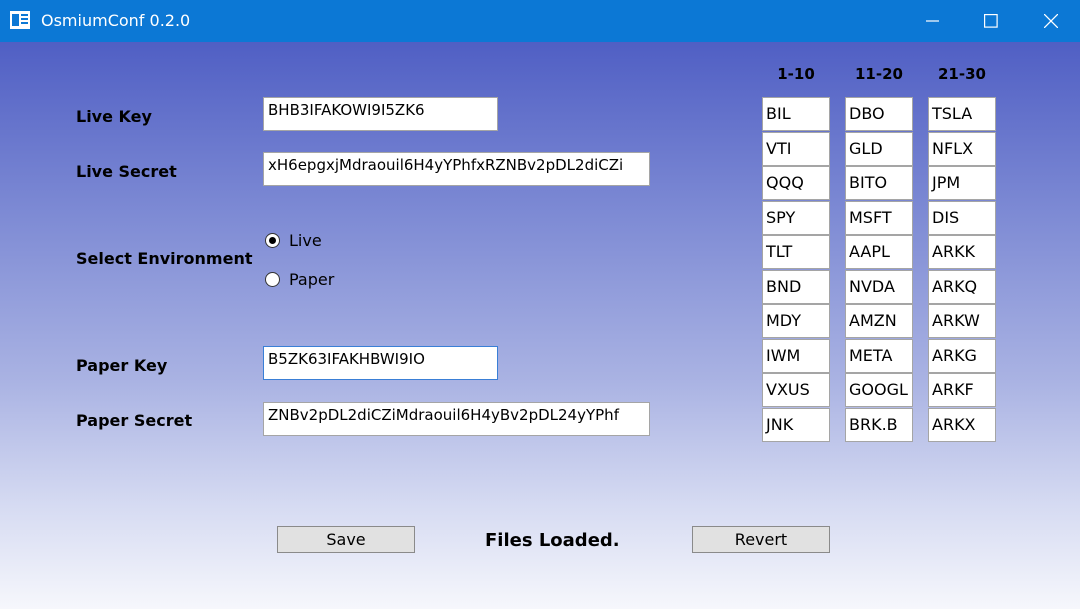 This screenshot has height=609, width=1080. Describe the element at coordinates (962, 74) in the screenshot. I see `column-header-21-30: 21-30` at that location.